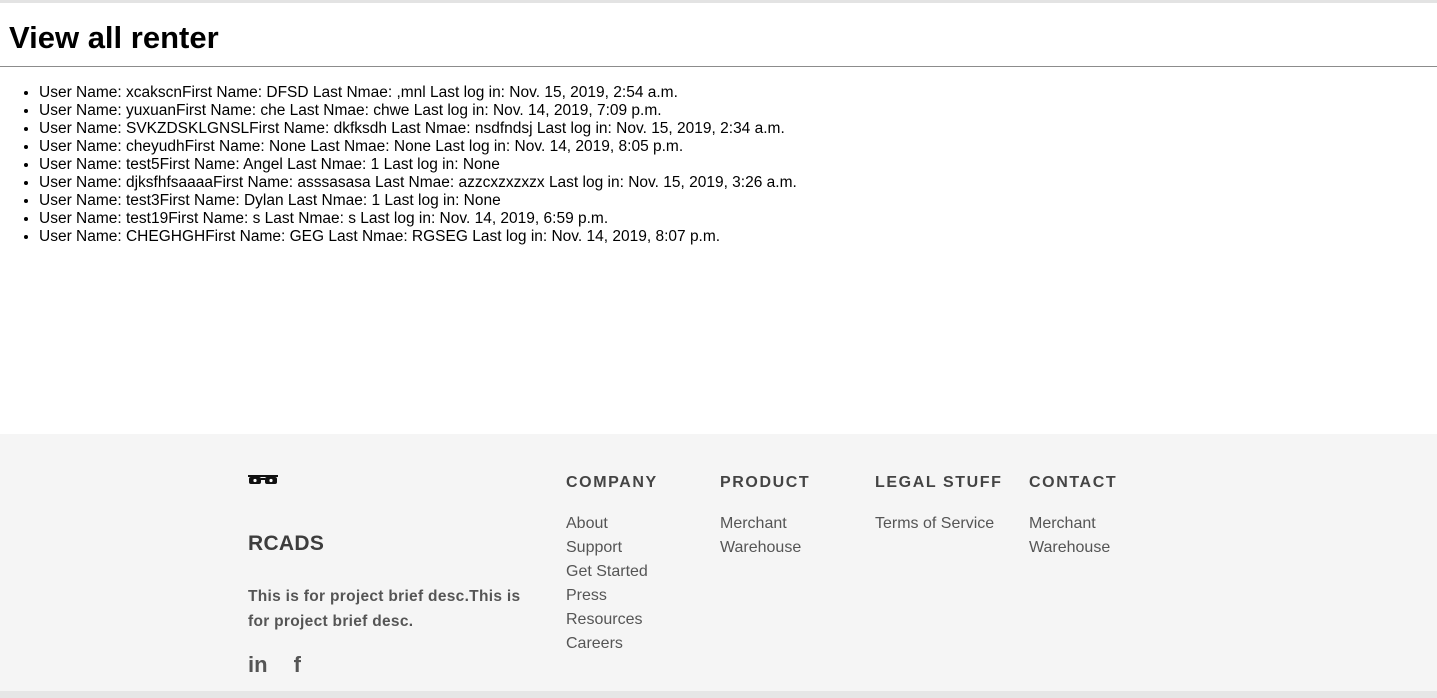 This screenshot has height=698, width=1437. I want to click on glasses-logo-icon, so click(263, 480).